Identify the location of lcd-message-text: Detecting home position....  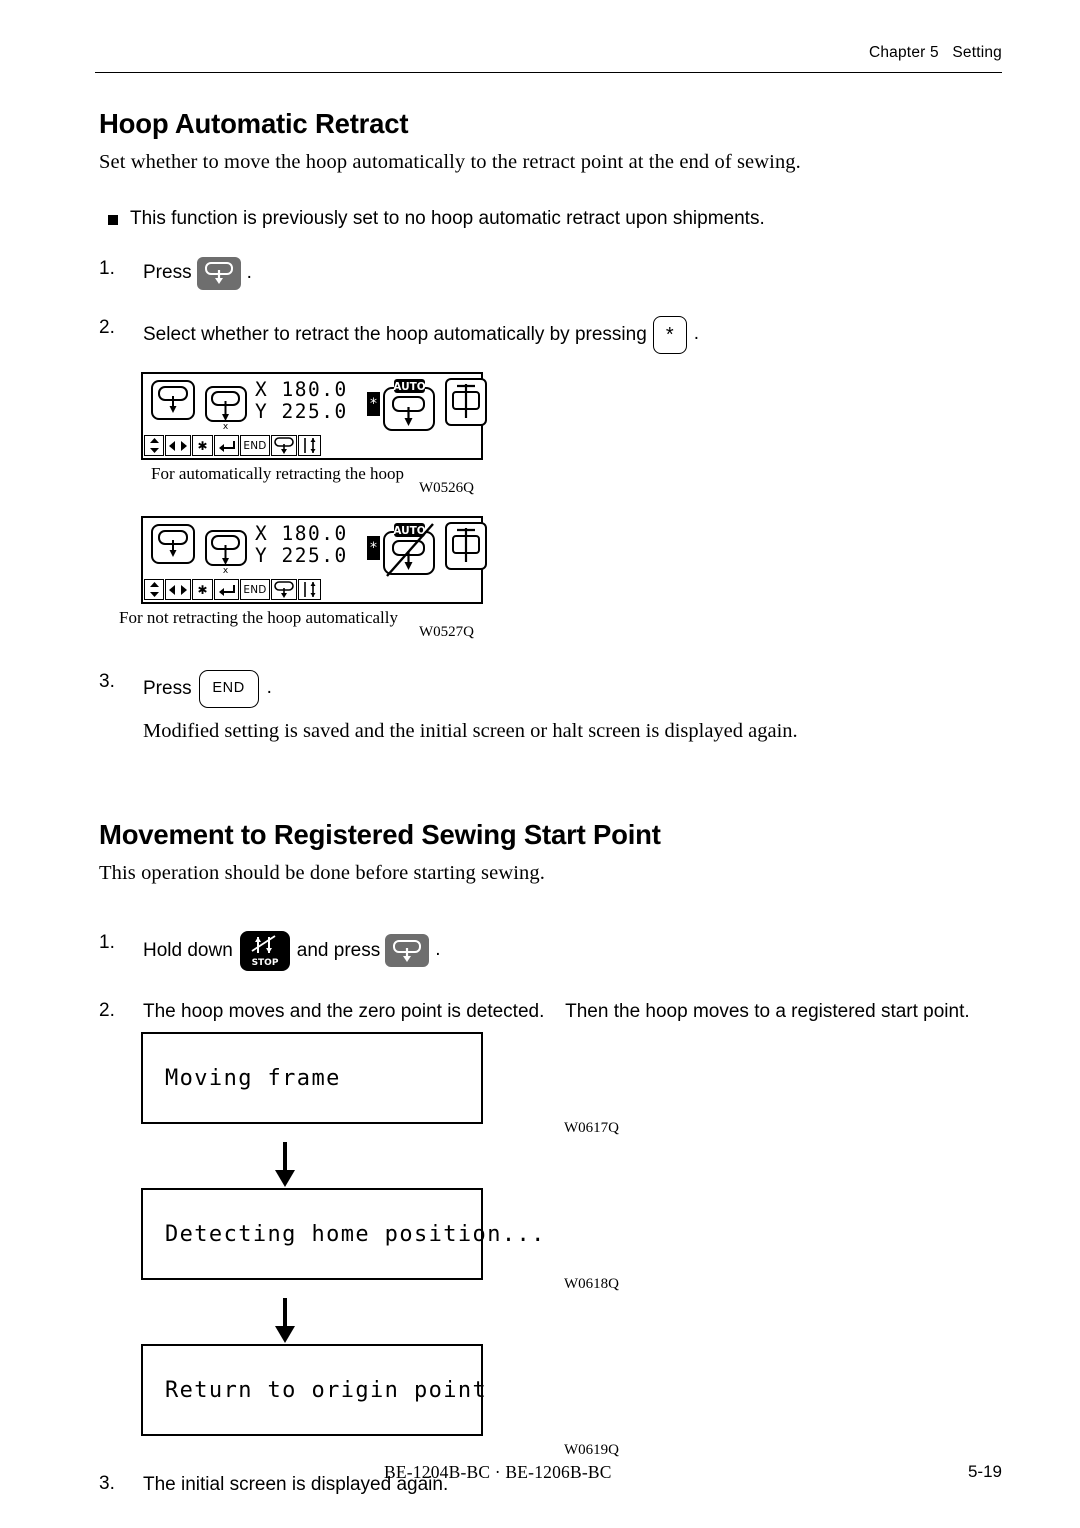
(355, 1234).